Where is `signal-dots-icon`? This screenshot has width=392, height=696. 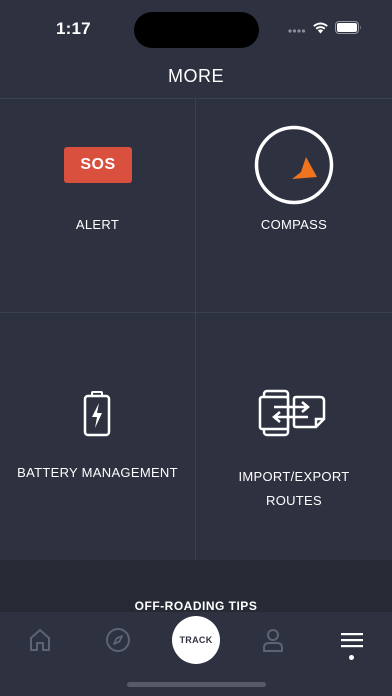 signal-dots-icon is located at coordinates (297, 30).